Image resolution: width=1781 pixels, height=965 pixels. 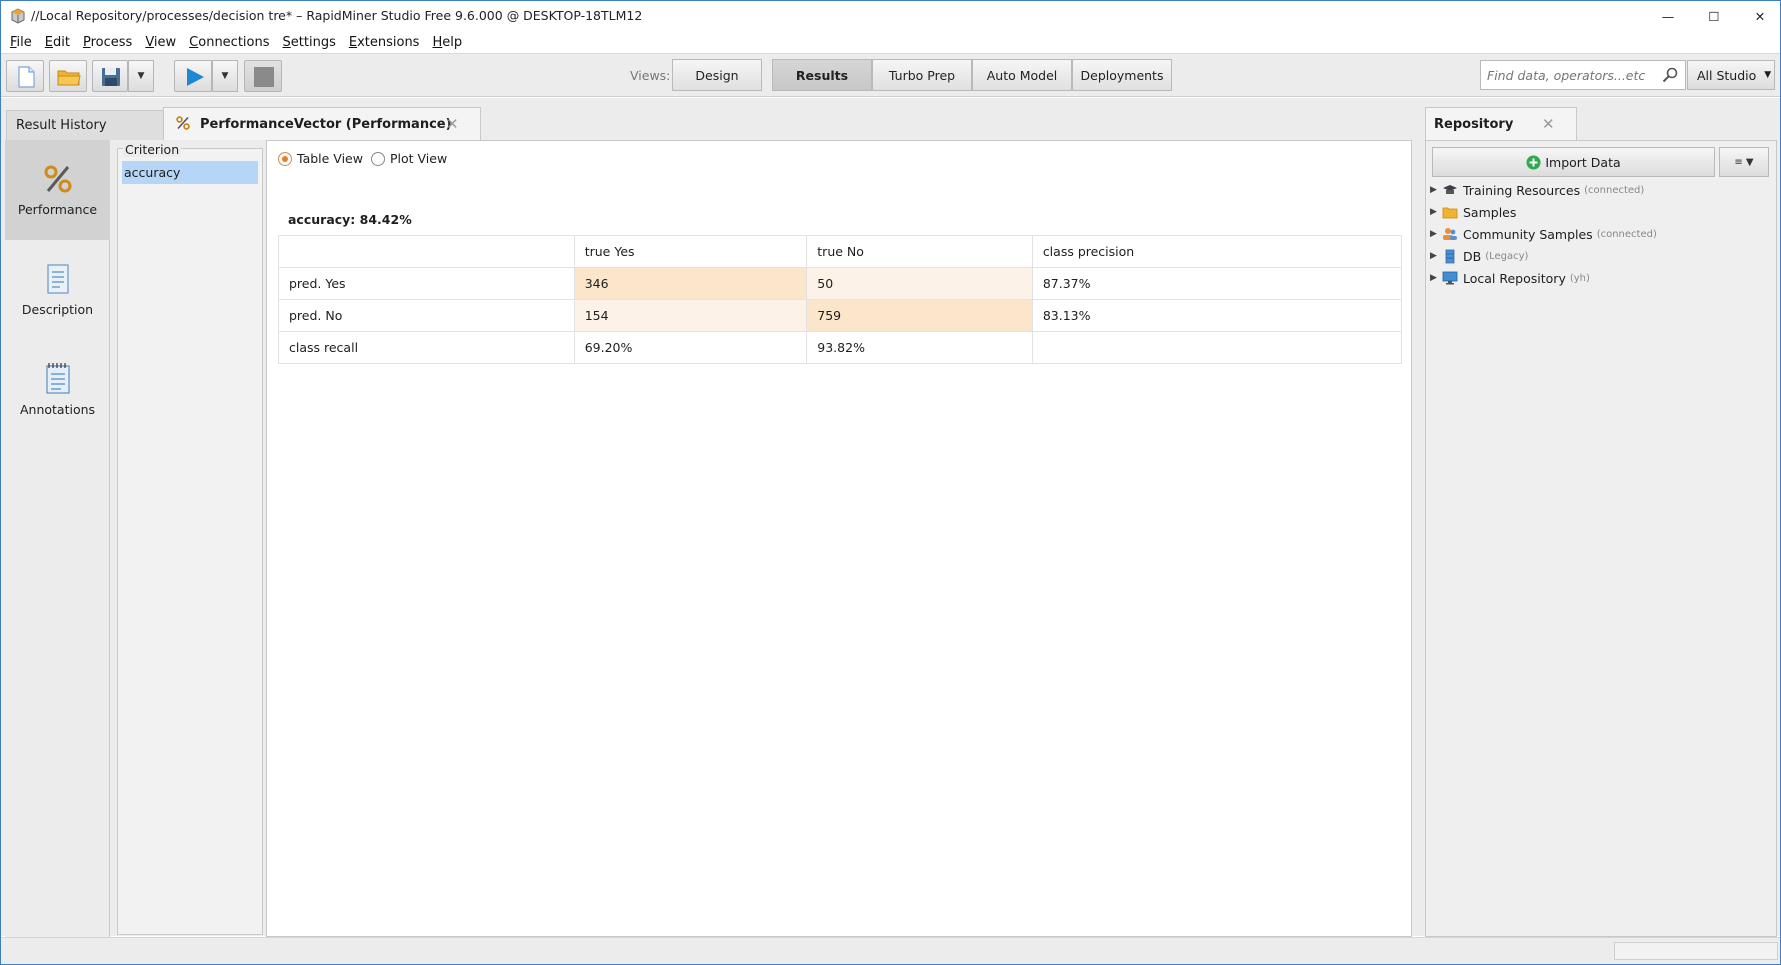 I want to click on table-row: class recall 69.20% 93.82%, so click(x=840, y=347).